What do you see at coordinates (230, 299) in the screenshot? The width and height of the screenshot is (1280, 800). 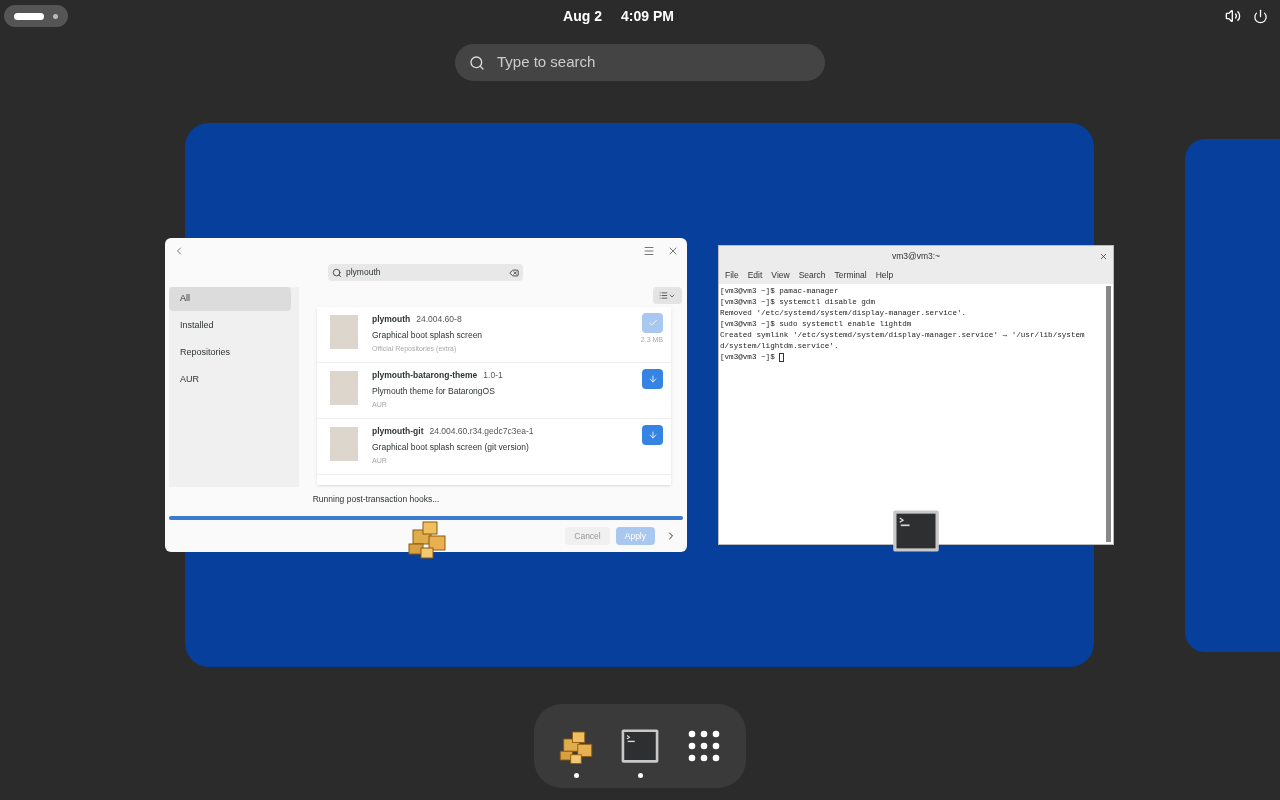 I see `sidebar-item: All` at bounding box center [230, 299].